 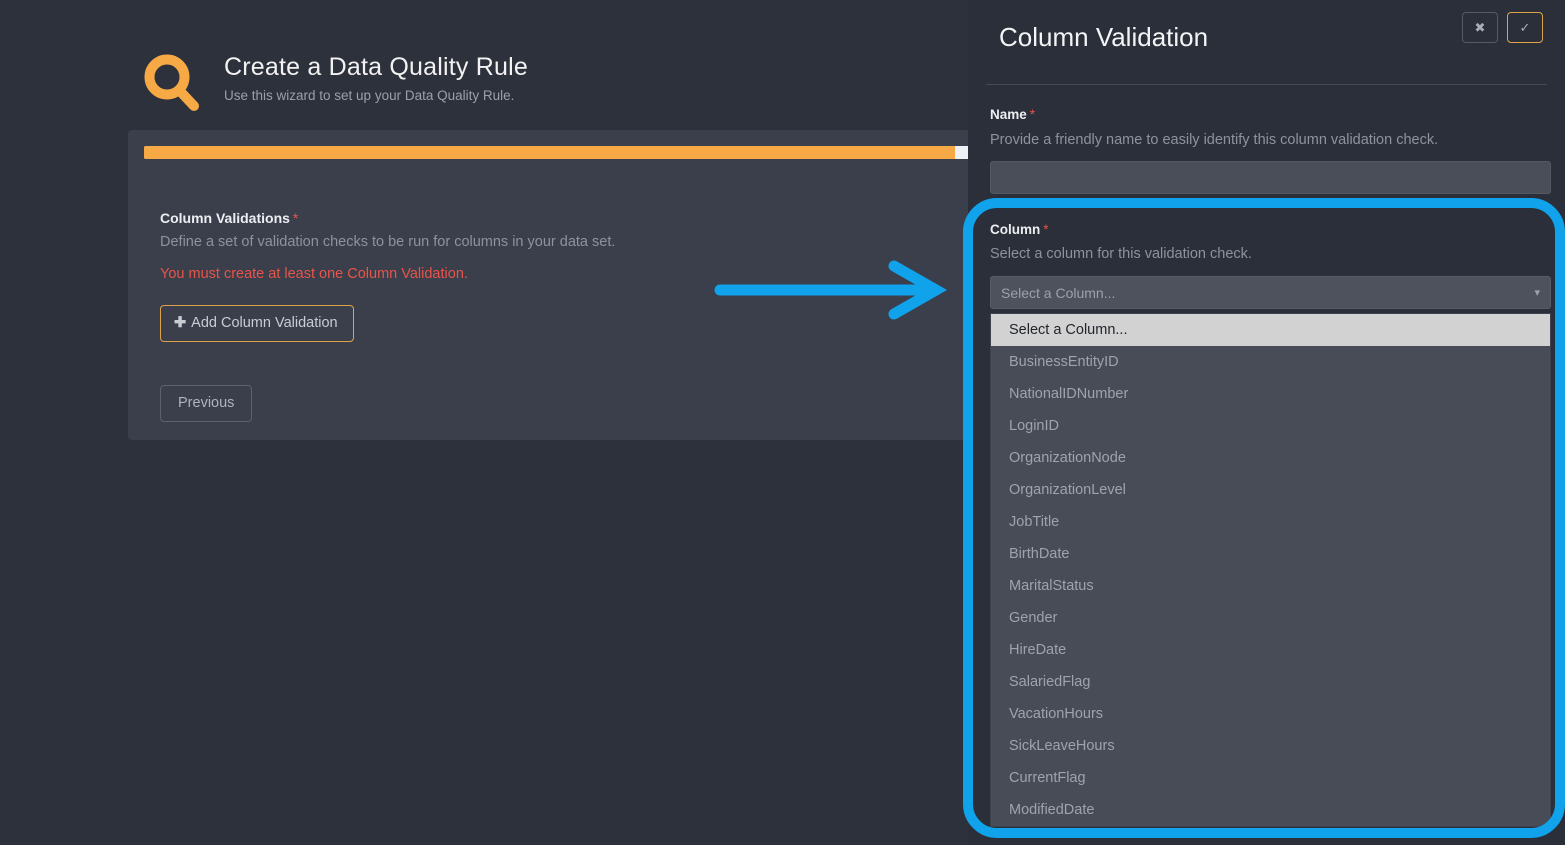 I want to click on magnifier-icon, so click(x=171, y=82).